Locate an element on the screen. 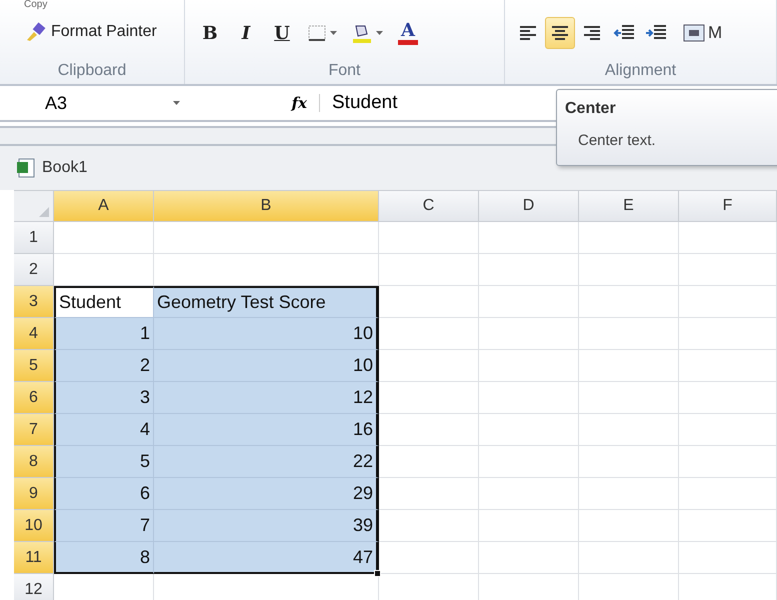 The height and width of the screenshot is (600, 777). row-header: 4 is located at coordinates (34, 334).